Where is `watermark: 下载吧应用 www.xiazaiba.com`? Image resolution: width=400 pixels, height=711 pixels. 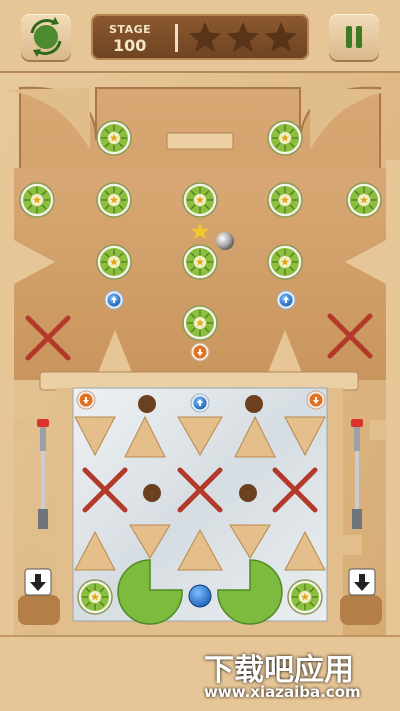 watermark: 下载吧应用 www.xiazaiba.com is located at coordinates (295, 675).